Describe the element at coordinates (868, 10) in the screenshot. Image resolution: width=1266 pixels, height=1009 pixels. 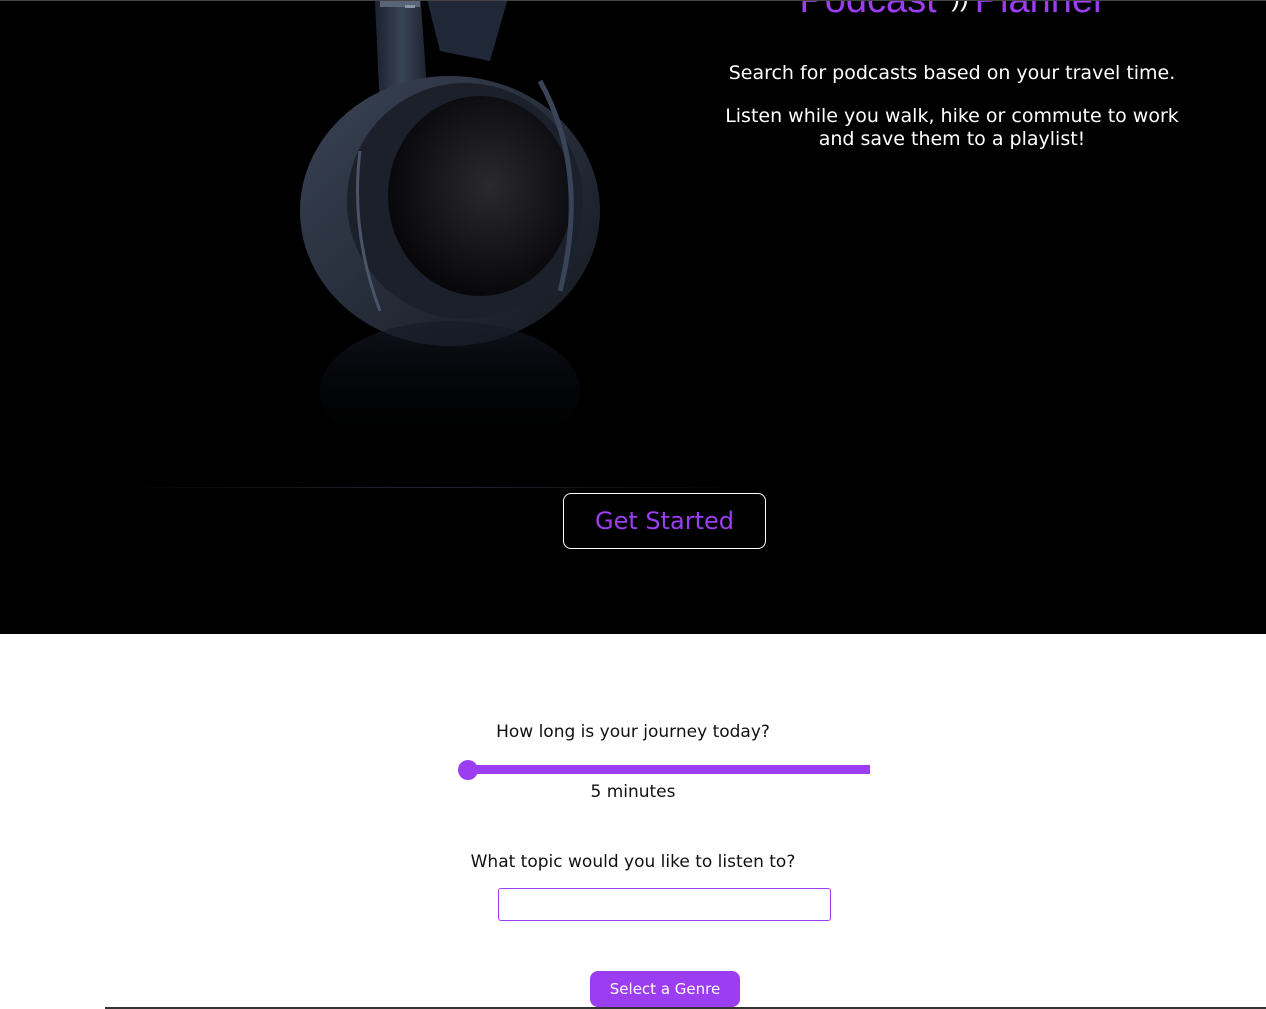
I see `brand-title-left: Podcast` at that location.